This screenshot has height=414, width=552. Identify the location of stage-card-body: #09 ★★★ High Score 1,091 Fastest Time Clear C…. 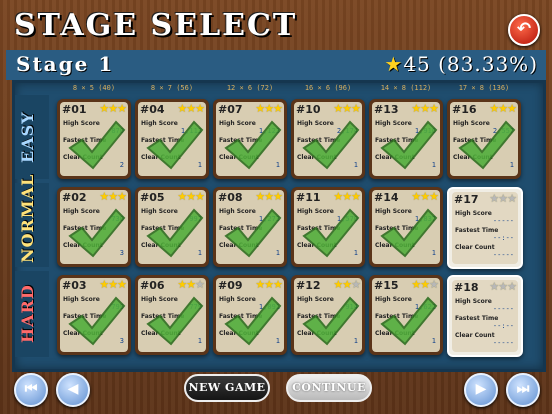
(250, 315).